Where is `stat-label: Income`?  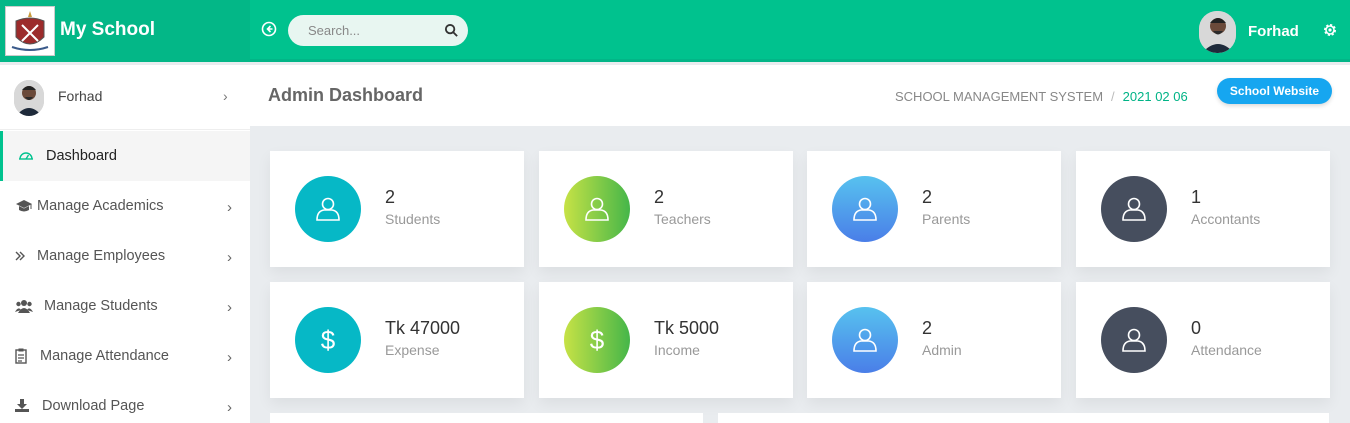 stat-label: Income is located at coordinates (677, 350).